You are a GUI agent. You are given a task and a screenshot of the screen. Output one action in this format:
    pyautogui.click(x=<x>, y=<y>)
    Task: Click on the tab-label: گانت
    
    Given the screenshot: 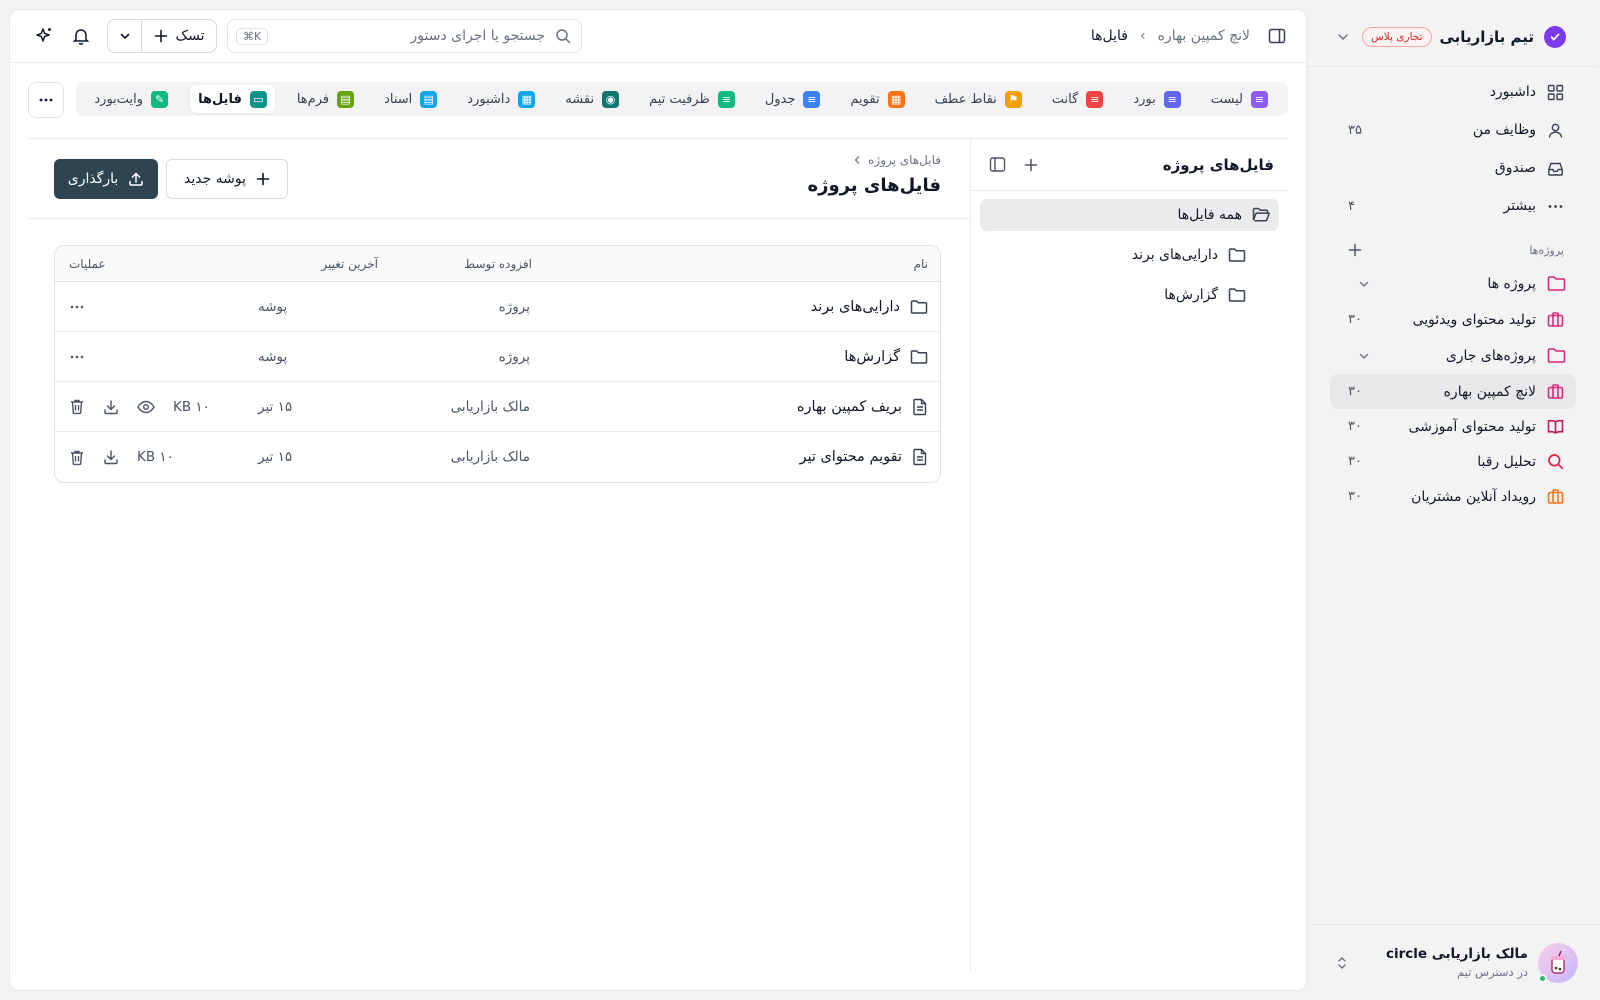 What is the action you would take?
    pyautogui.click(x=1065, y=99)
    